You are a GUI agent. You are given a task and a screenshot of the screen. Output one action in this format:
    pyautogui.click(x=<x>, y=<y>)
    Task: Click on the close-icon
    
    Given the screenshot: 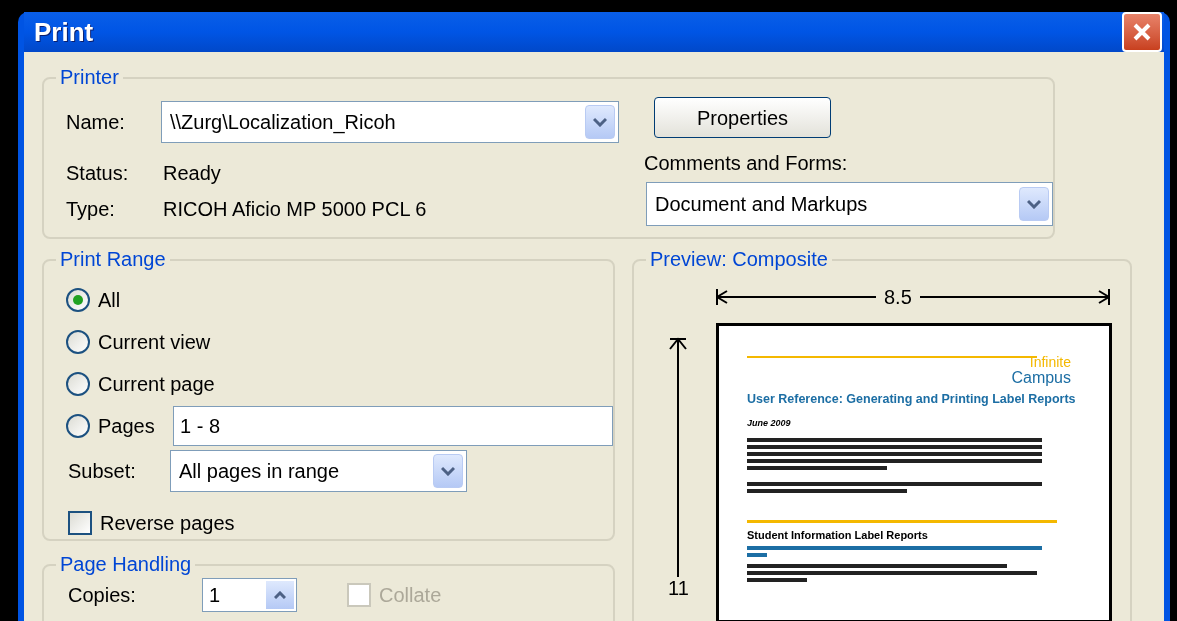 What is the action you would take?
    pyautogui.click(x=1142, y=32)
    